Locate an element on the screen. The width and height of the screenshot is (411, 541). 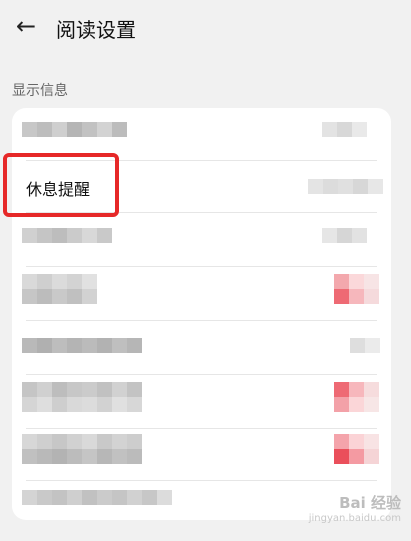
highlight-box is located at coordinates (61, 185).